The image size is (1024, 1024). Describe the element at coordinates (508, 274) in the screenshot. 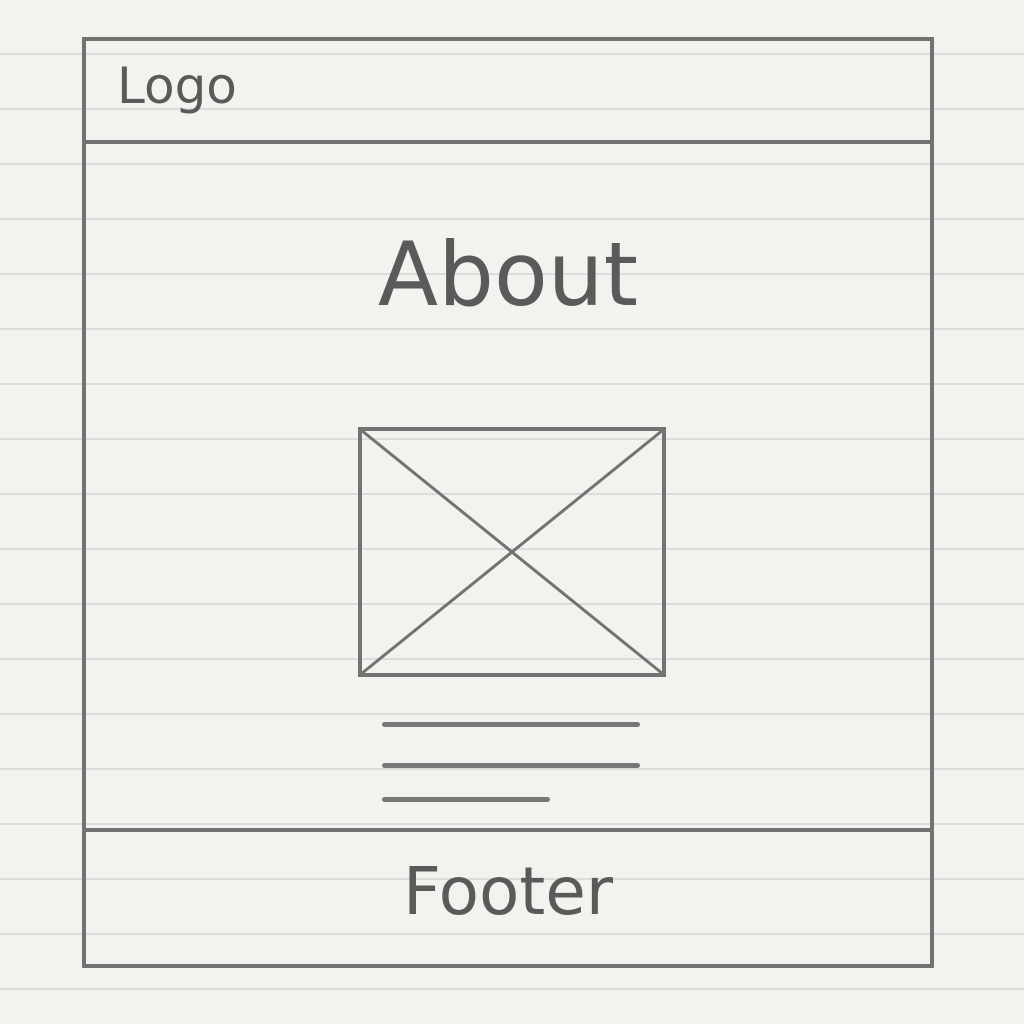

I see `page-title: About` at that location.